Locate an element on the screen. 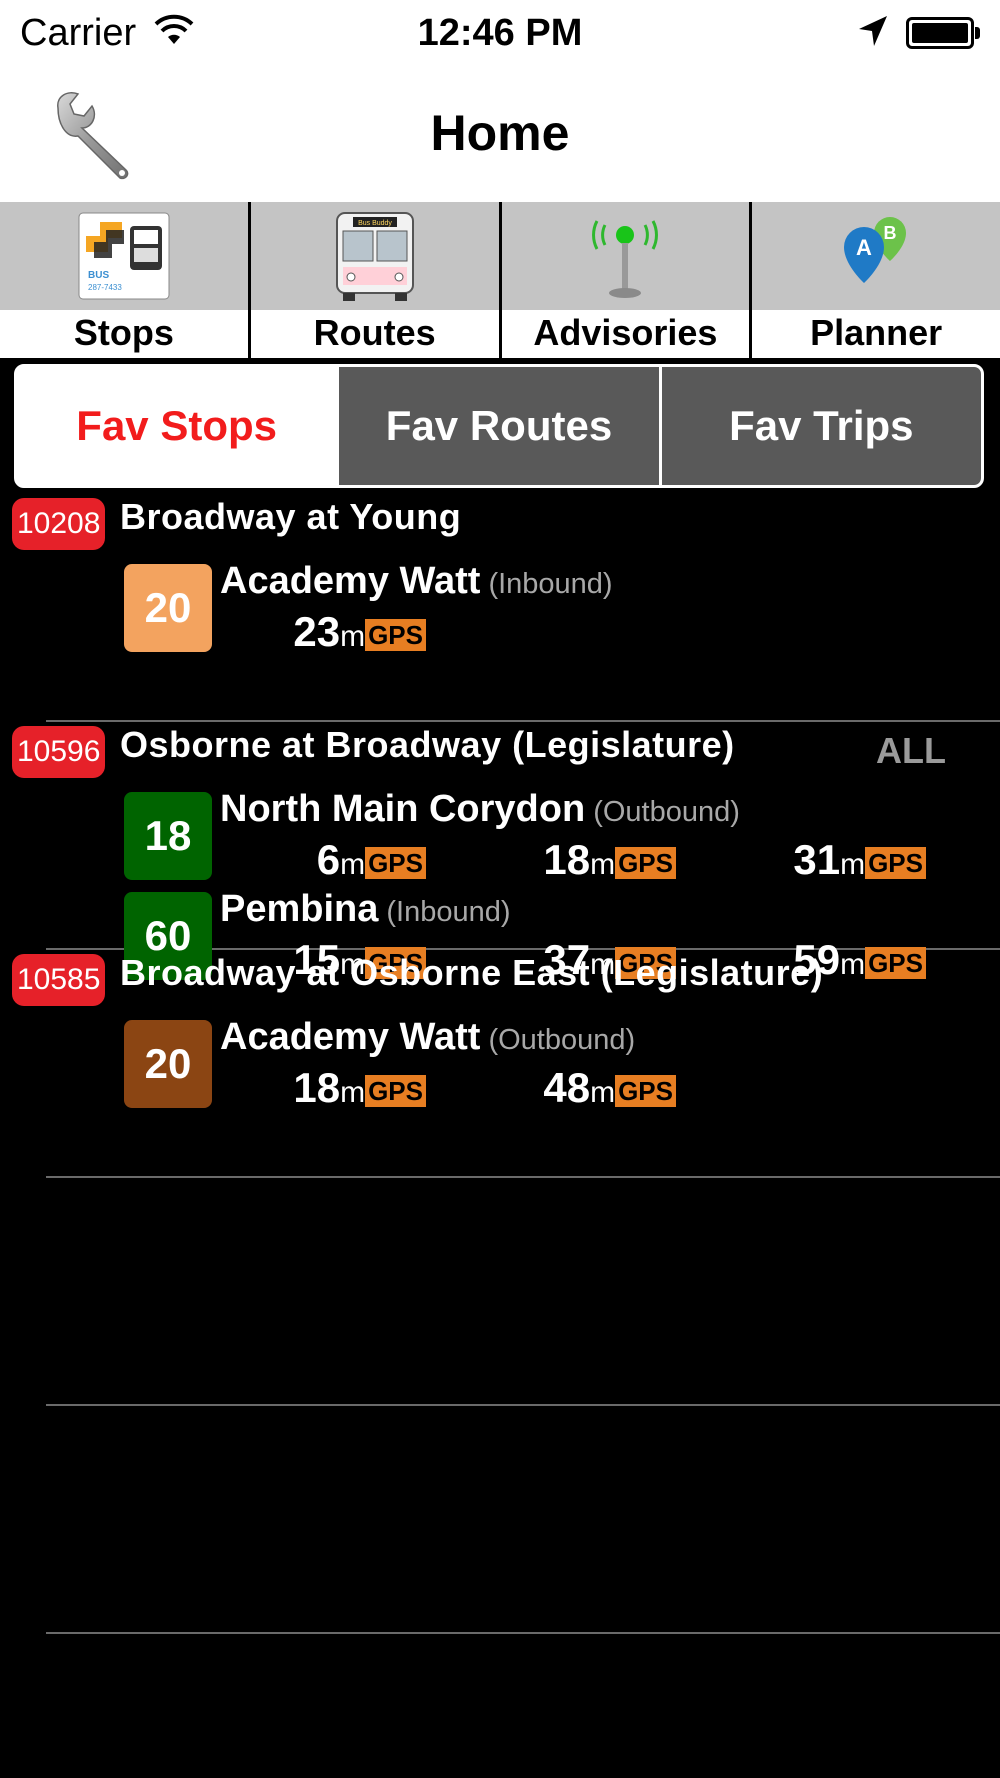 This screenshot has height=1778, width=1000. status-time: 12:46 PM is located at coordinates (500, 33).